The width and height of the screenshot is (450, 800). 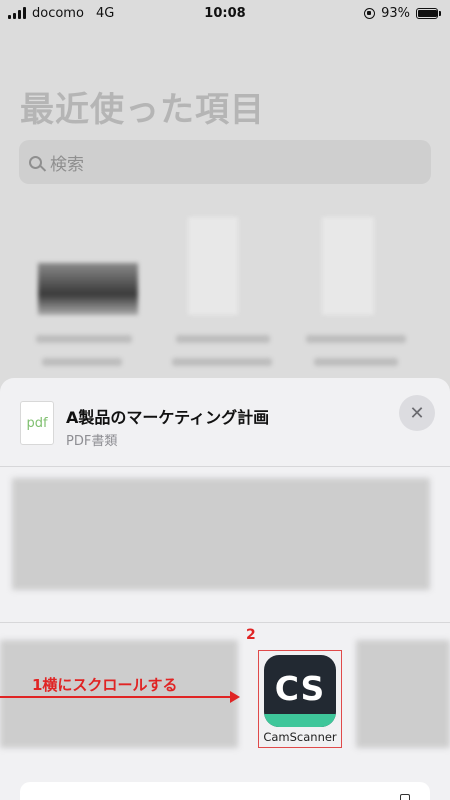 What do you see at coordinates (251, 635) in the screenshot?
I see `step-number-annotation: 2` at bounding box center [251, 635].